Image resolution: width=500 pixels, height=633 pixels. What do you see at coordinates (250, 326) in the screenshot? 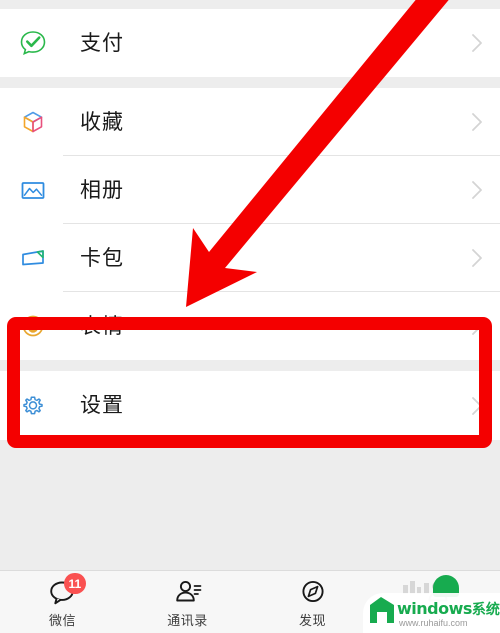
I see `menu-item-stickers: 表情` at bounding box center [250, 326].